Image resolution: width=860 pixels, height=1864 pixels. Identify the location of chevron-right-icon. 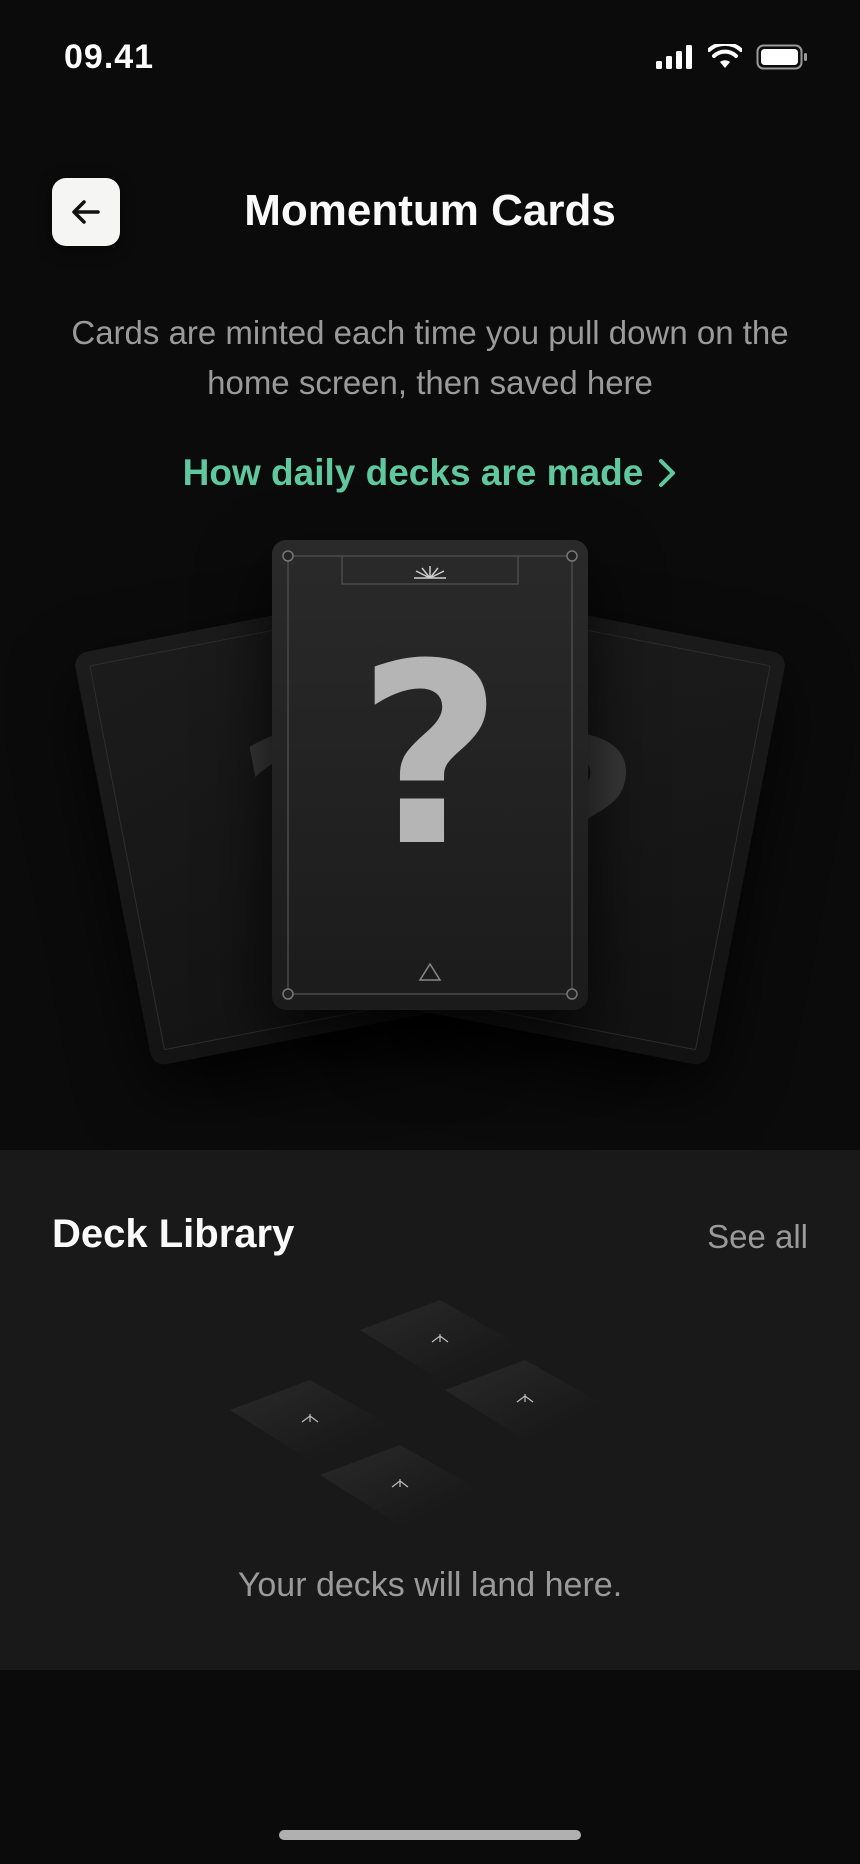
(667, 473).